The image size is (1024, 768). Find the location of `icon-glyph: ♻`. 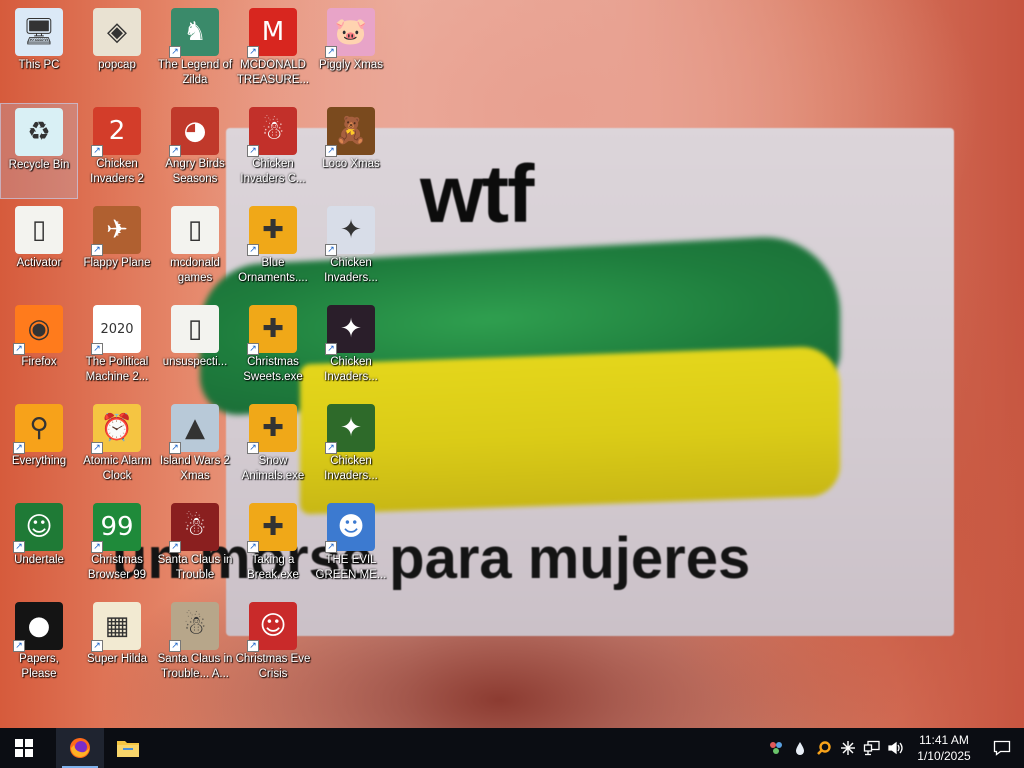

icon-glyph: ♻ is located at coordinates (39, 132).